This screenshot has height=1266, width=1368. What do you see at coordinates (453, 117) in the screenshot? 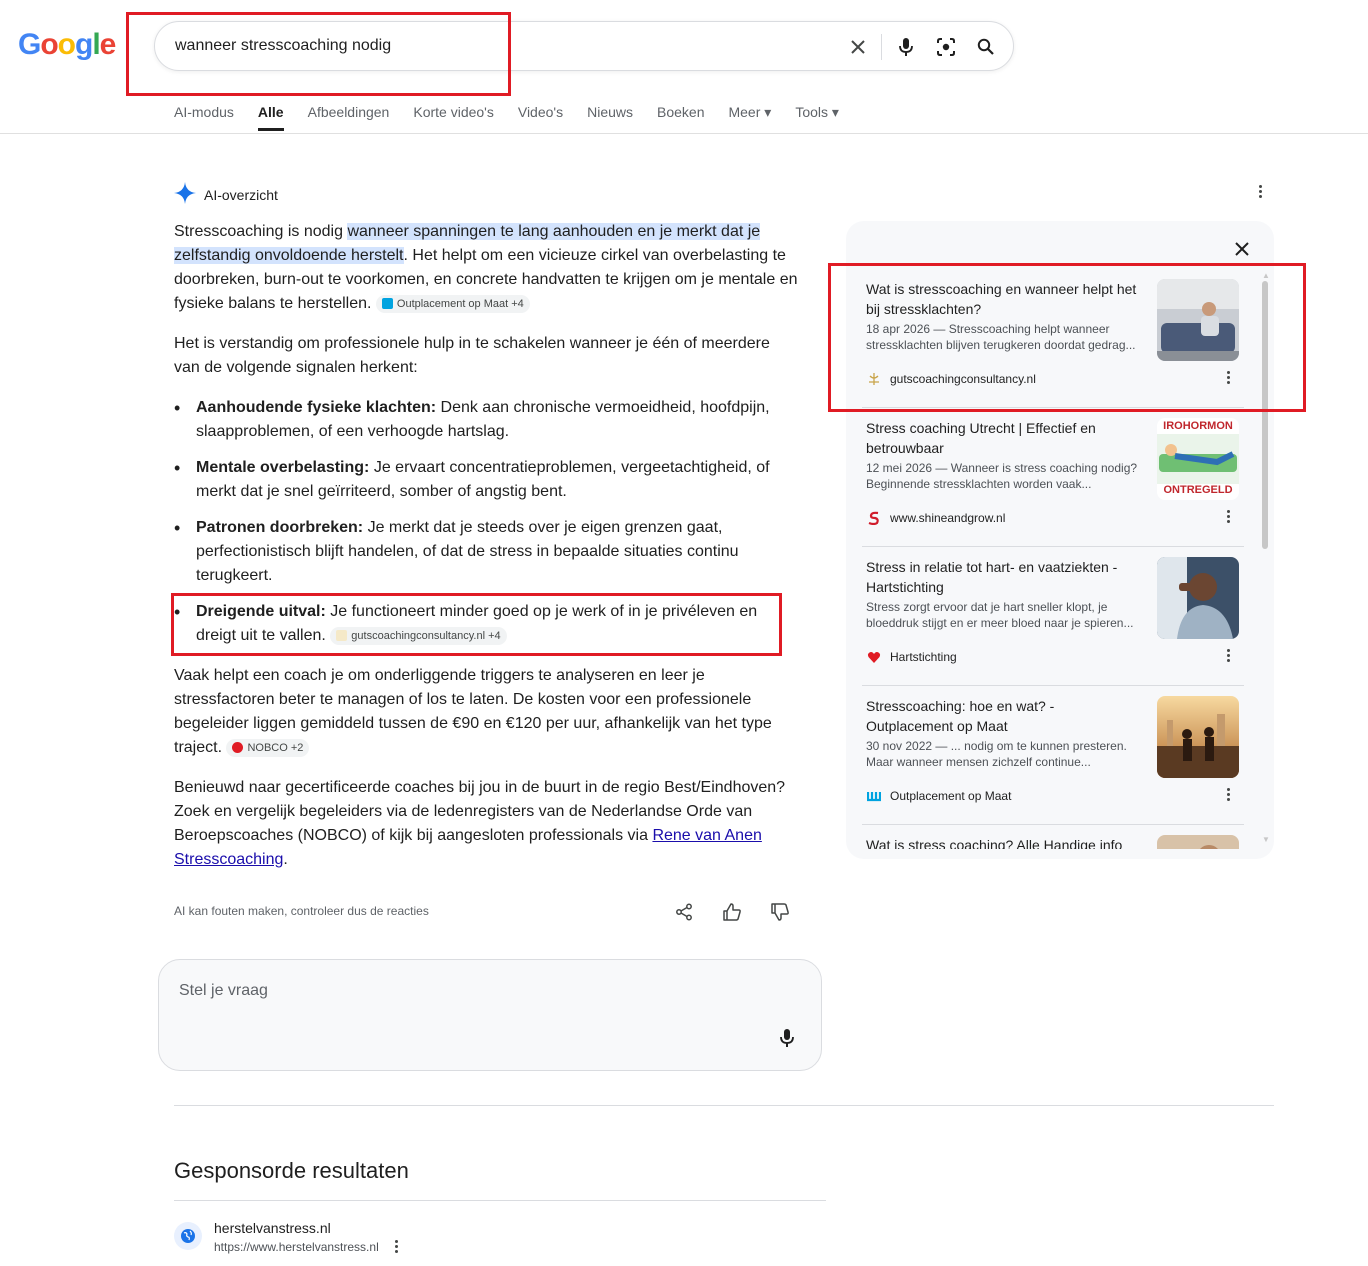
I see `tab-korte-videos: Korte video's` at bounding box center [453, 117].